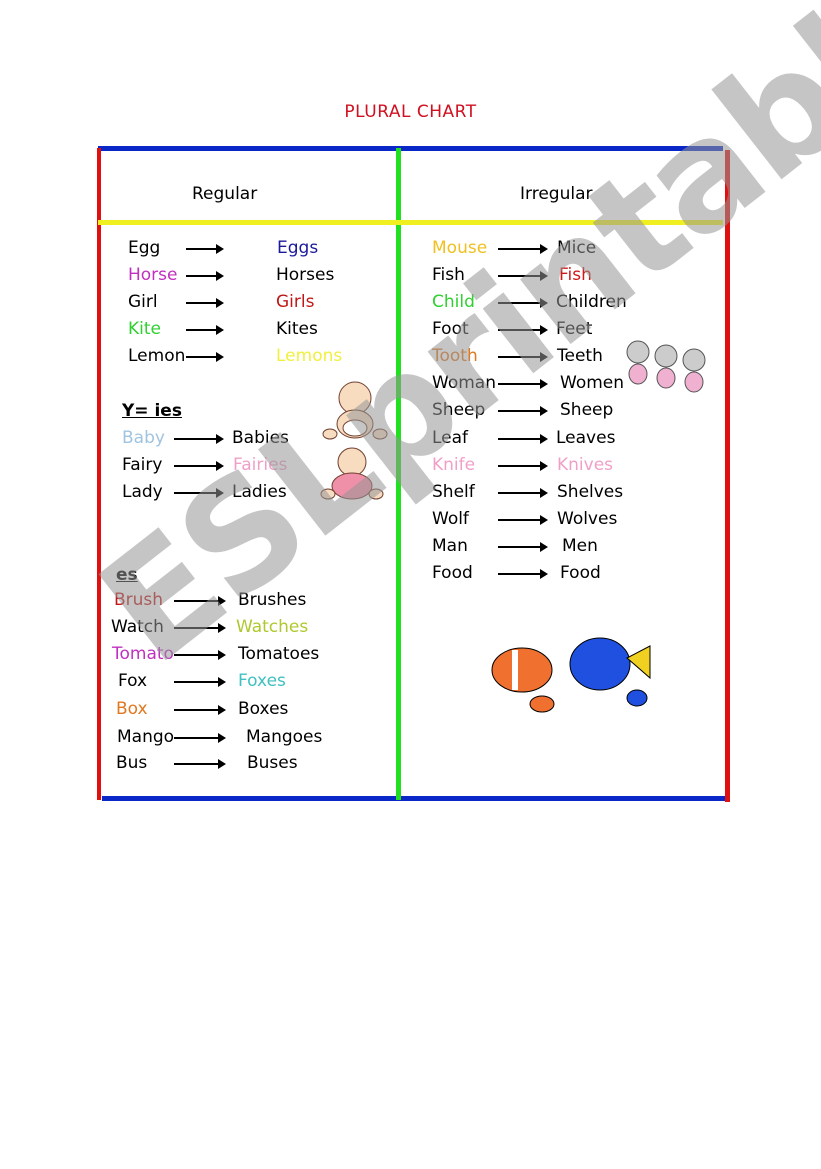 This screenshot has height=1169, width=821. Describe the element at coordinates (577, 248) in the screenshot. I see `irregular-plural: Mice` at that location.